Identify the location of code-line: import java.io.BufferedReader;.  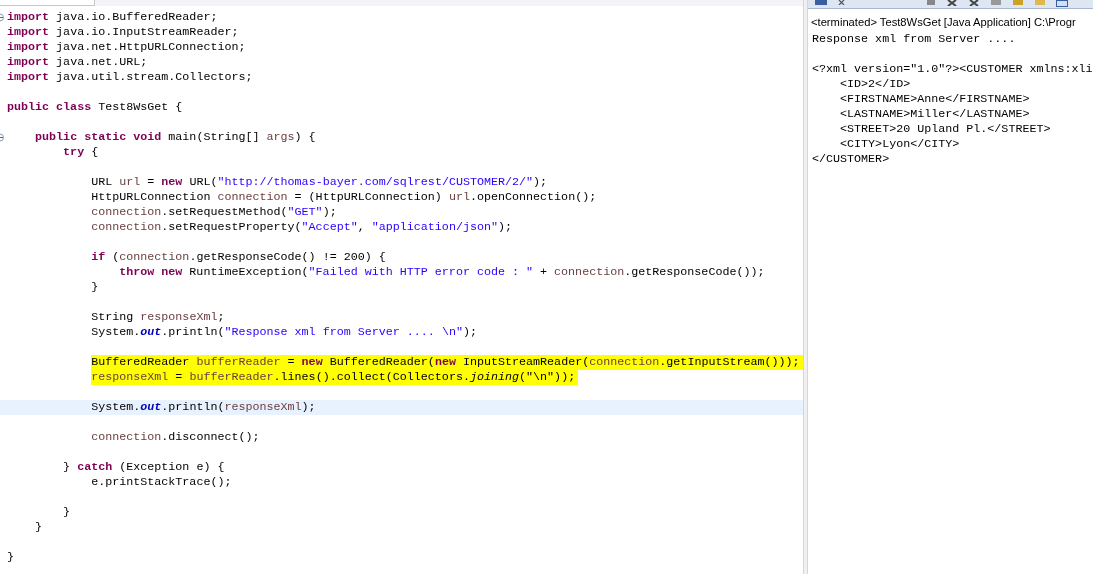
(112, 17).